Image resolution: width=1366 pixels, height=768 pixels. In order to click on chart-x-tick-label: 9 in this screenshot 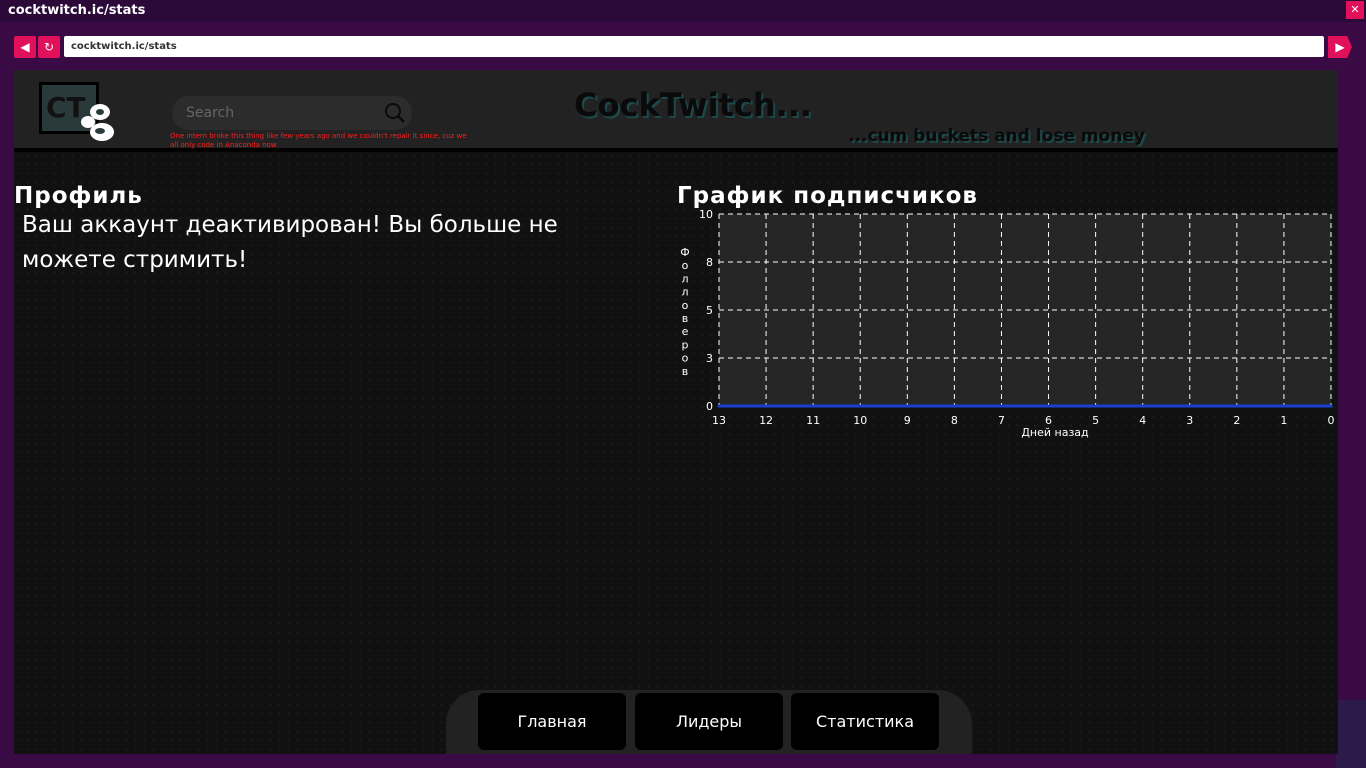, I will do `click(907, 420)`.